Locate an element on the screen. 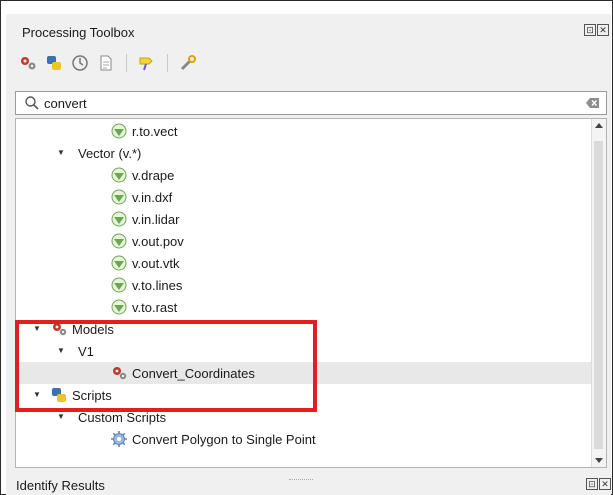 This screenshot has width=613, height=495. tree-item-v-out-pov: v.out.pov is located at coordinates (304, 241).